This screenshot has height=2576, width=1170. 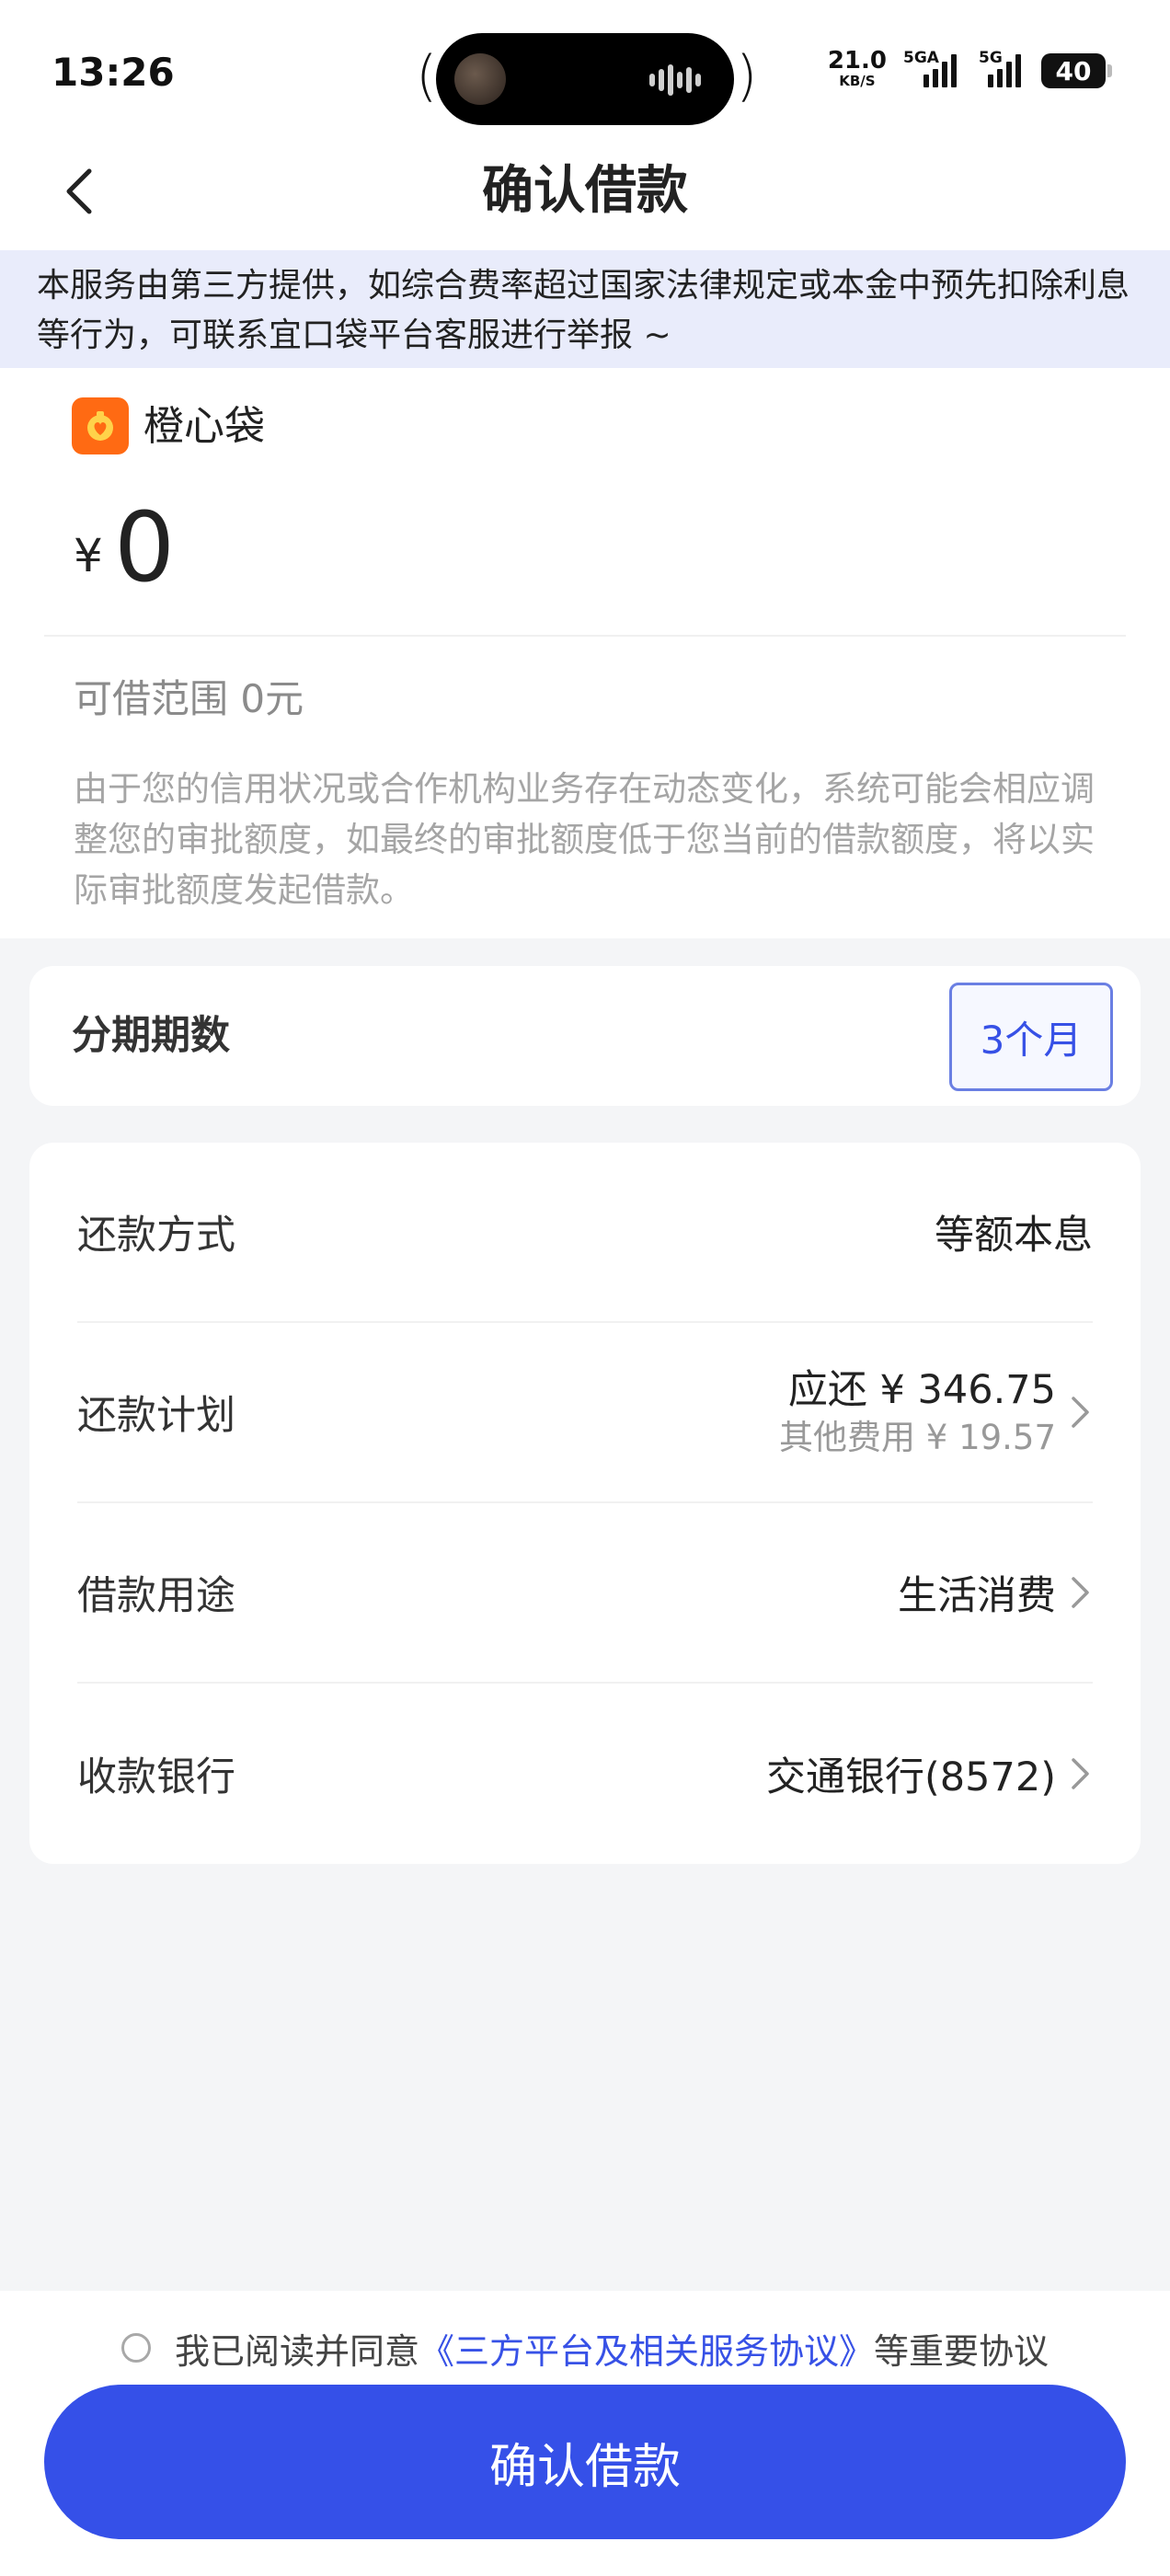 I want to click on agreement-prefix: 我已阅读并同意, so click(x=296, y=2351).